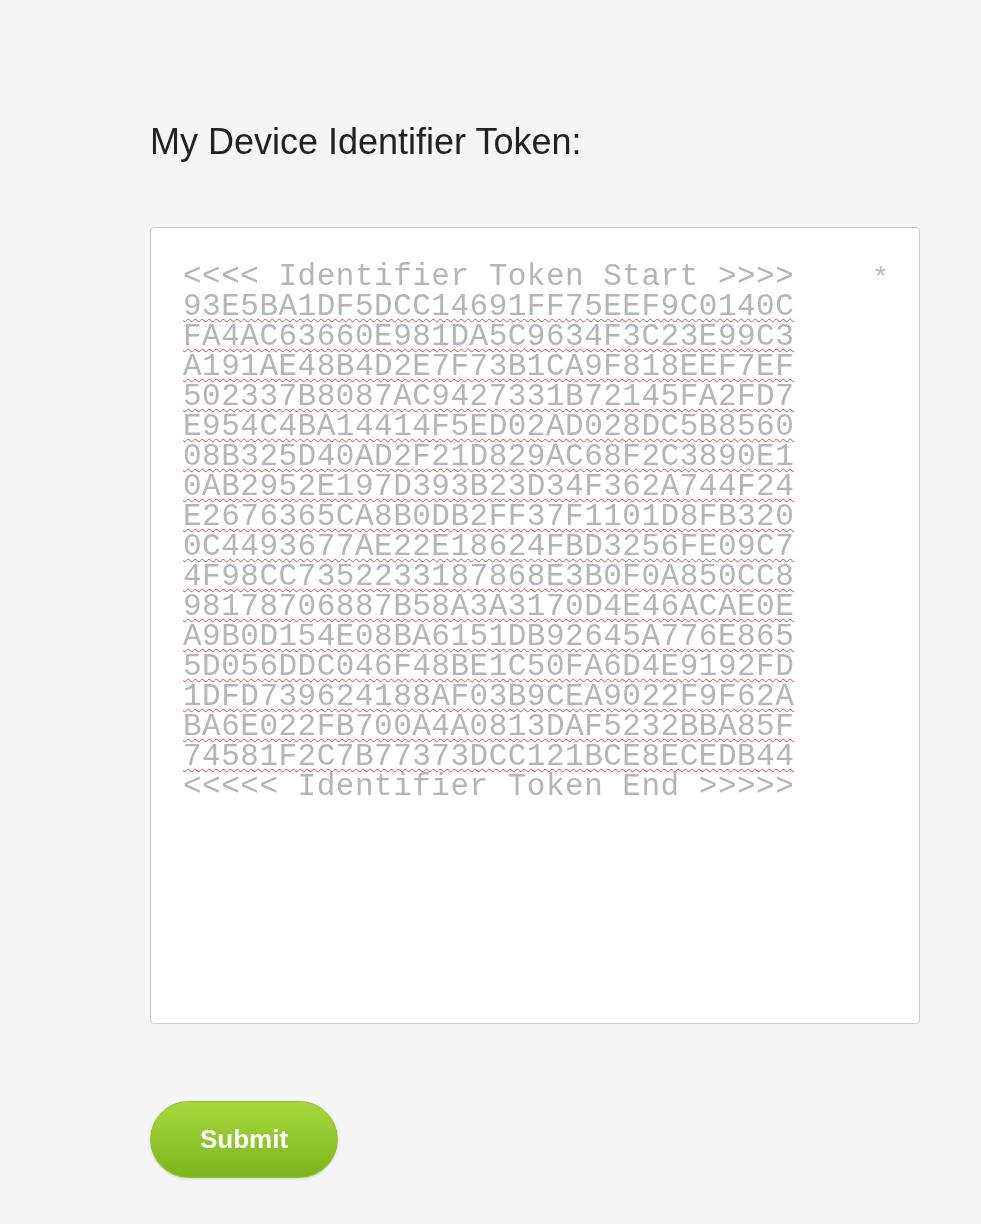  Describe the element at coordinates (366, 142) in the screenshot. I see `form-heading: My Device Identifier Token:` at that location.